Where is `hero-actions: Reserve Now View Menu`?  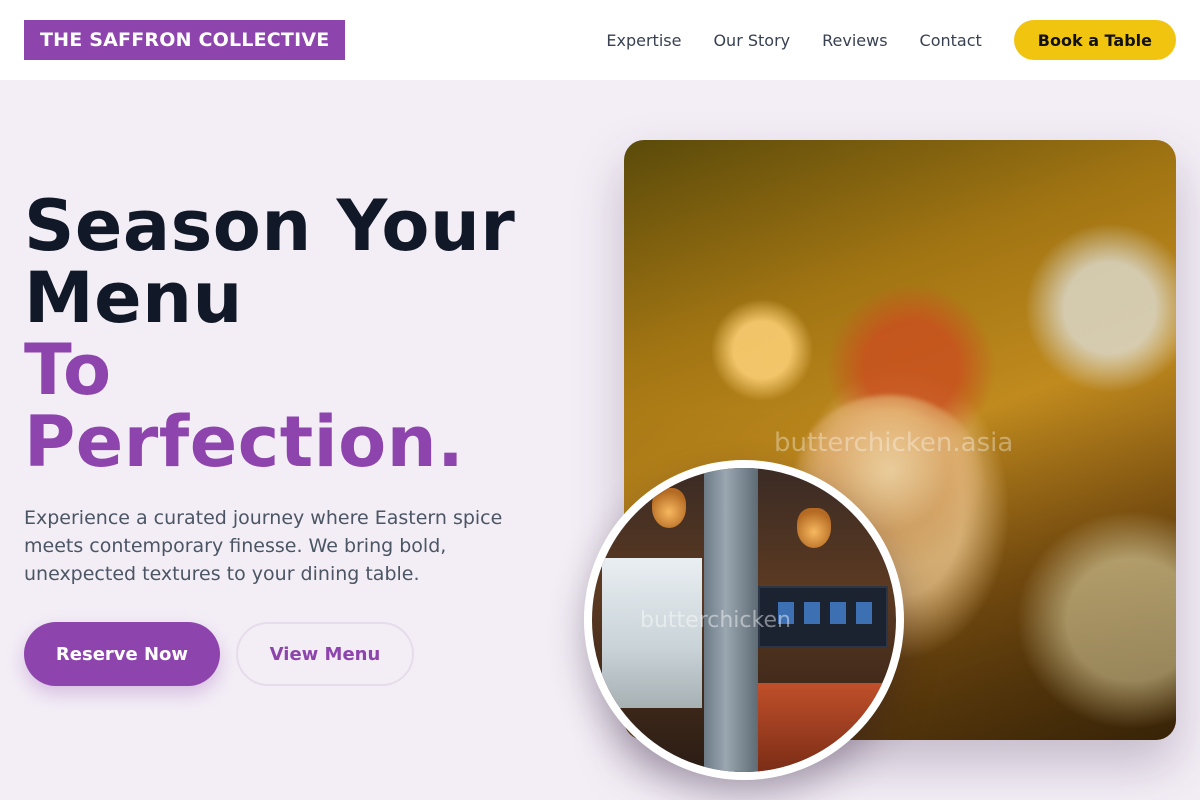 hero-actions: Reserve Now View Menu is located at coordinates (294, 654).